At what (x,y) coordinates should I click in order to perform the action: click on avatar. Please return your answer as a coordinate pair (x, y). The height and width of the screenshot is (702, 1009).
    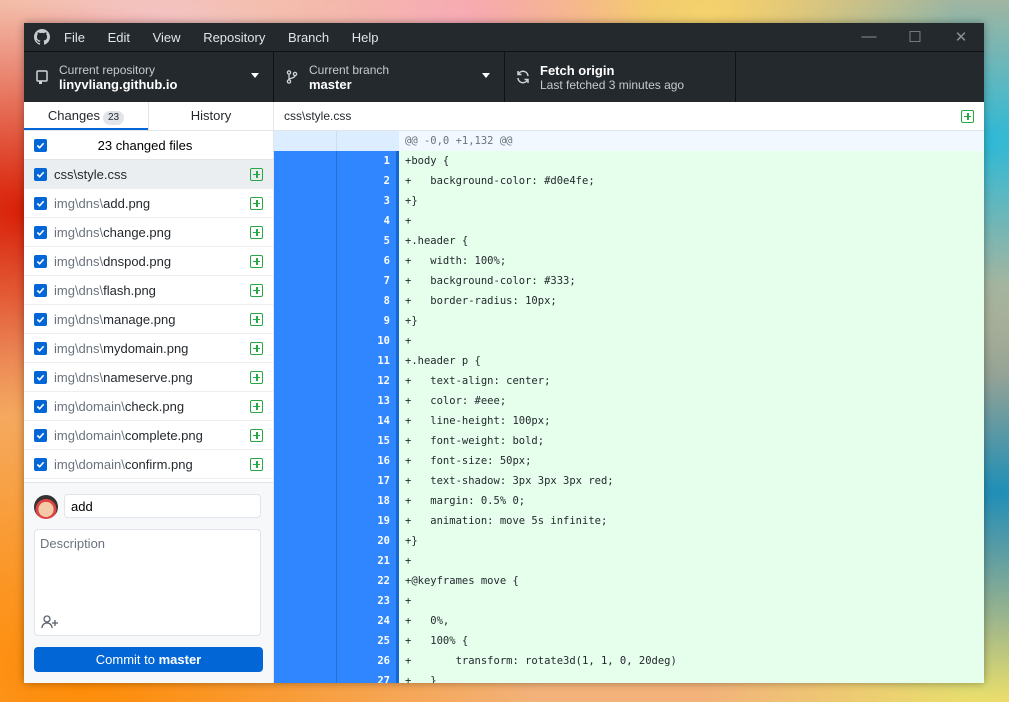
    Looking at the image, I should click on (46, 507).